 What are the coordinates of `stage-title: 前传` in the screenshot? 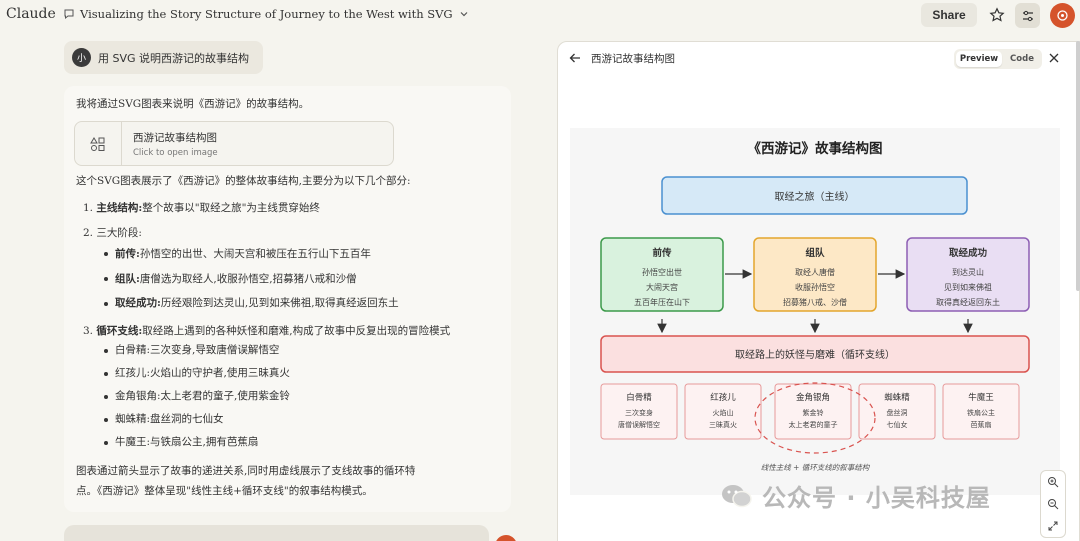 It's located at (662, 253).